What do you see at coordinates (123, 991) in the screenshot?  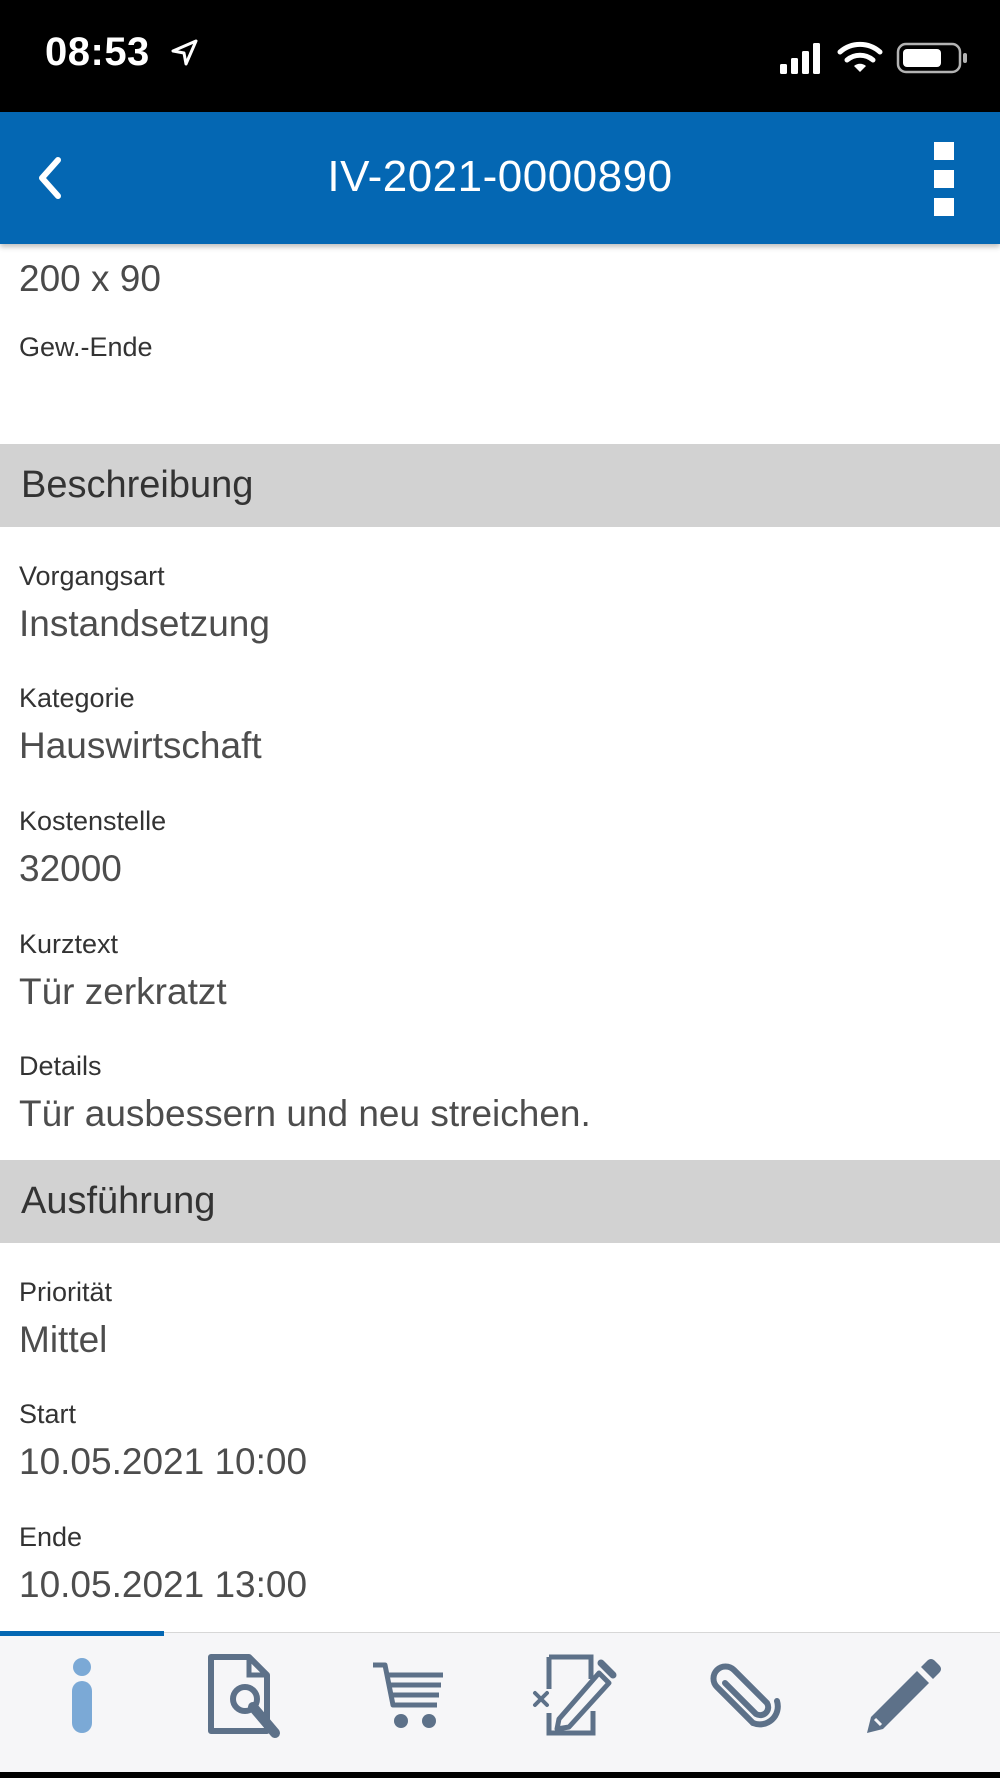 I see `field-value: Tür zerkratzt` at bounding box center [123, 991].